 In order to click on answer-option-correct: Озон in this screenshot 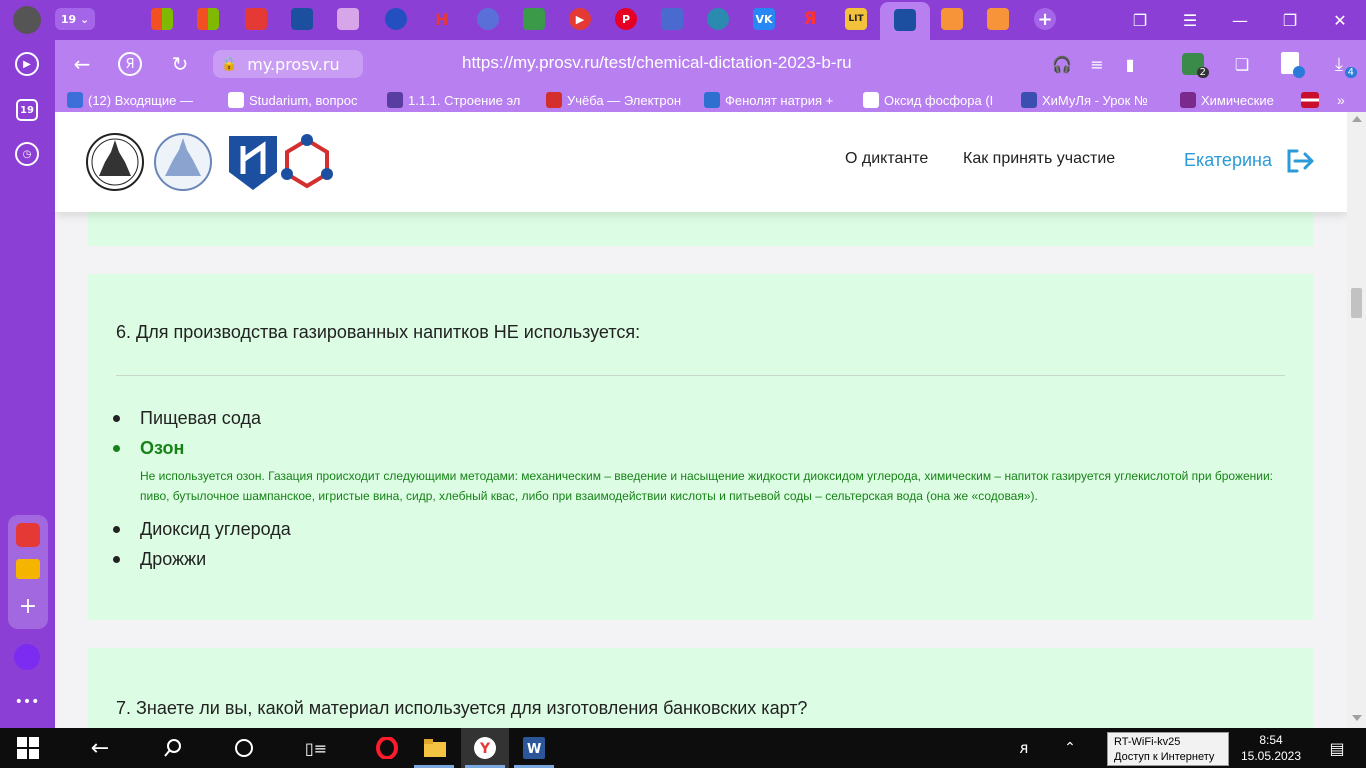, I will do `click(148, 448)`.